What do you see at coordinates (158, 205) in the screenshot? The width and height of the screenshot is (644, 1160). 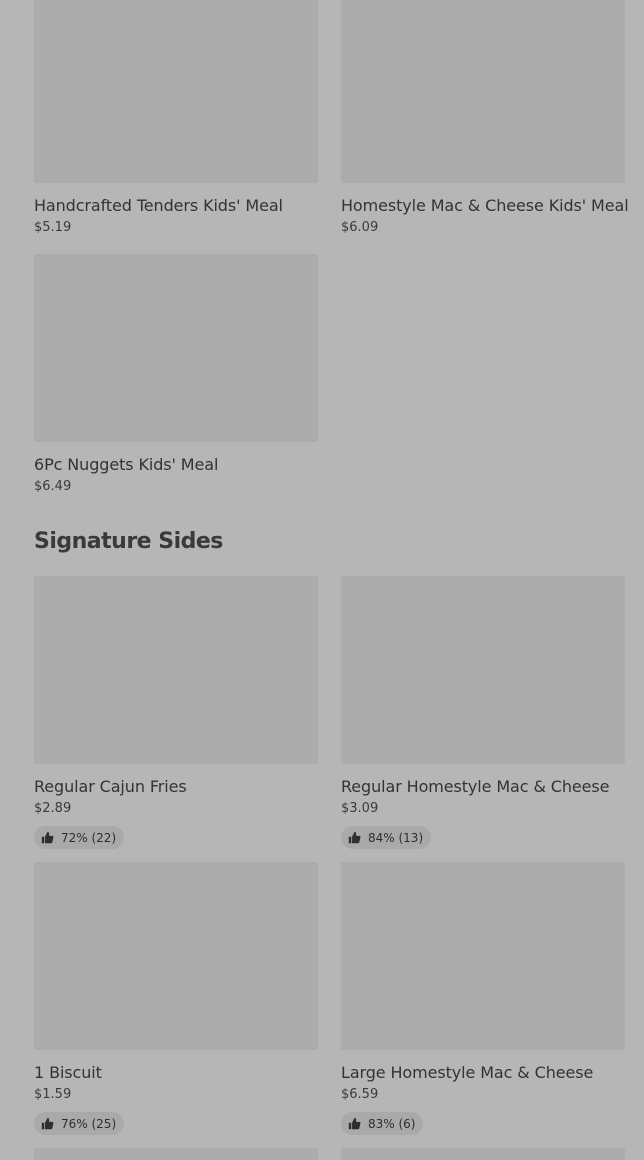 I see `menu-item-name: Handcrafted Tenders Kids' Meal` at bounding box center [158, 205].